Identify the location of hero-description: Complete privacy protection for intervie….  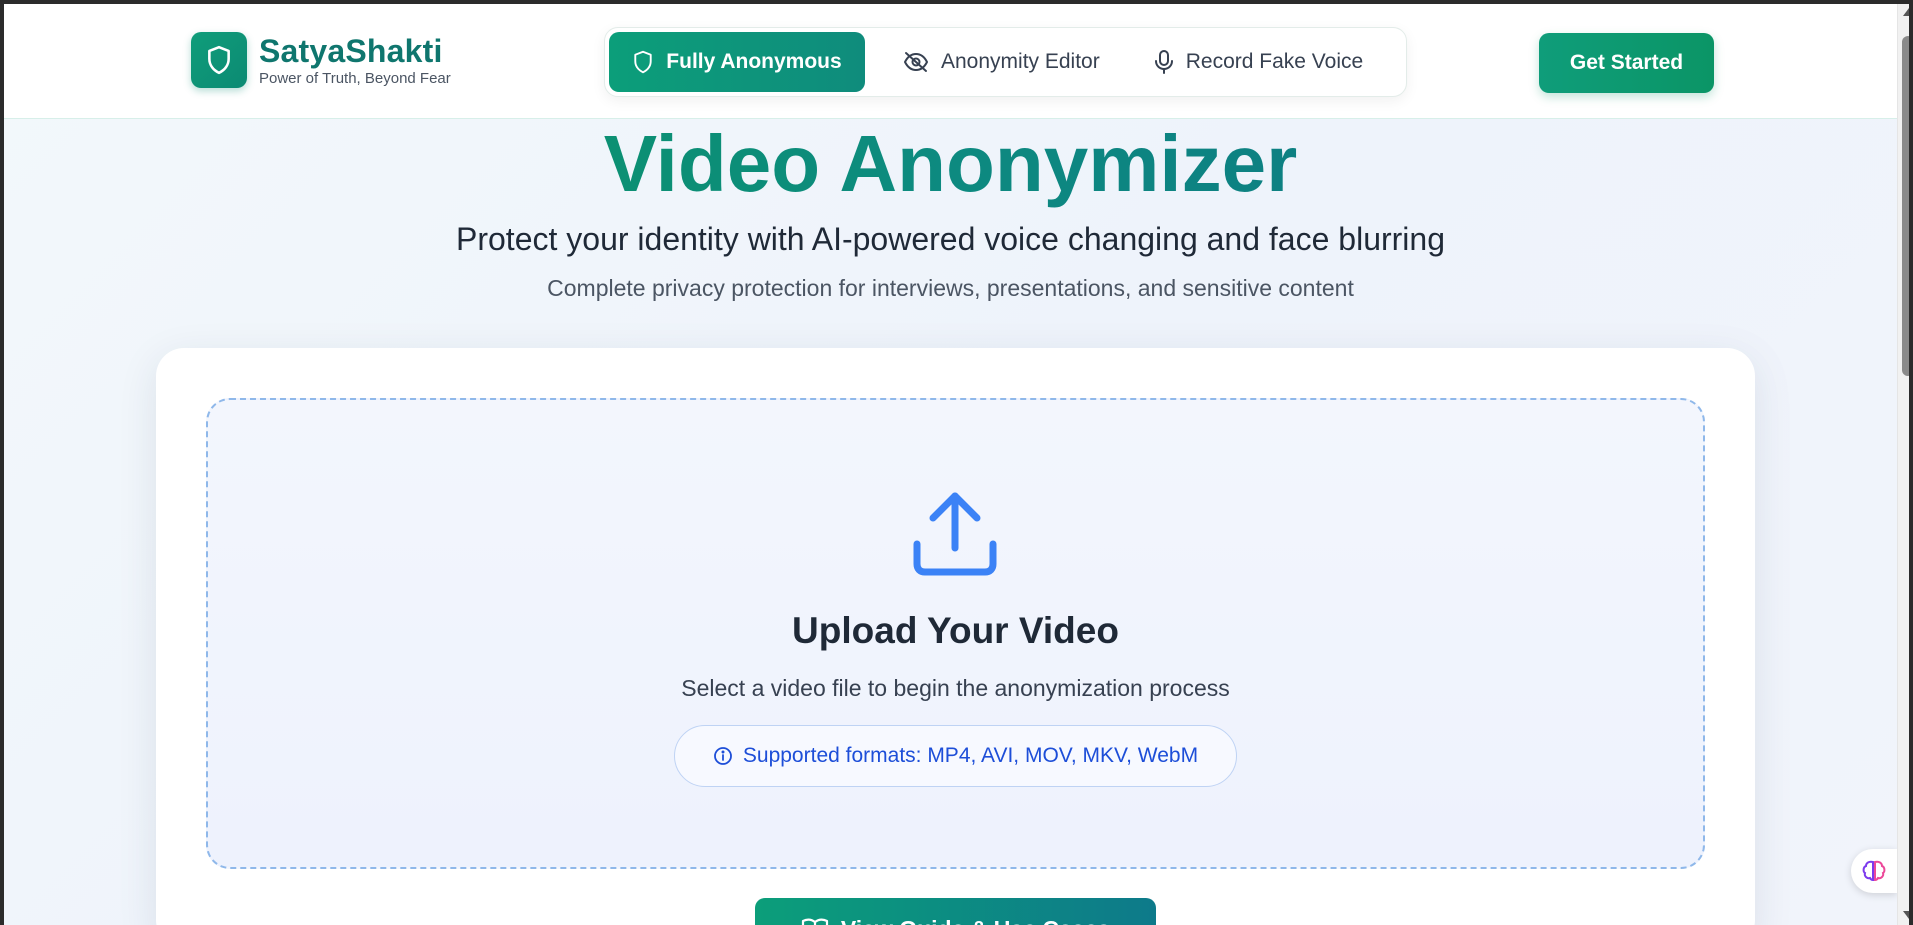
(950, 288).